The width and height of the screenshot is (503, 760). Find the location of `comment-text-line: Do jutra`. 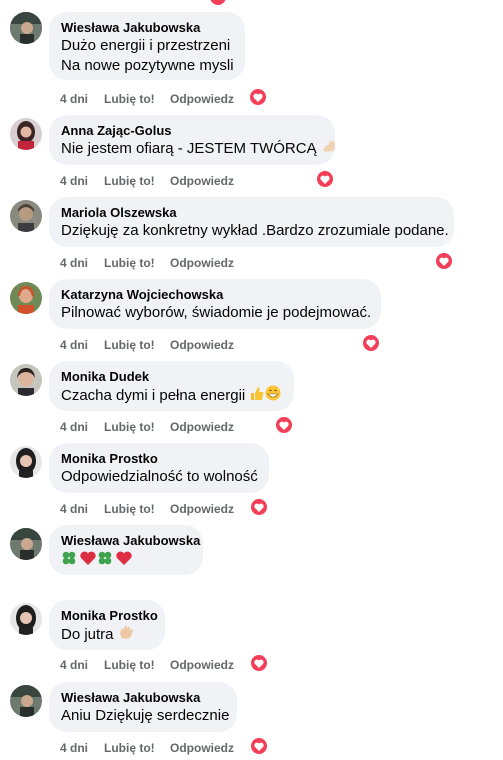

comment-text-line: Do jutra is located at coordinates (107, 635).